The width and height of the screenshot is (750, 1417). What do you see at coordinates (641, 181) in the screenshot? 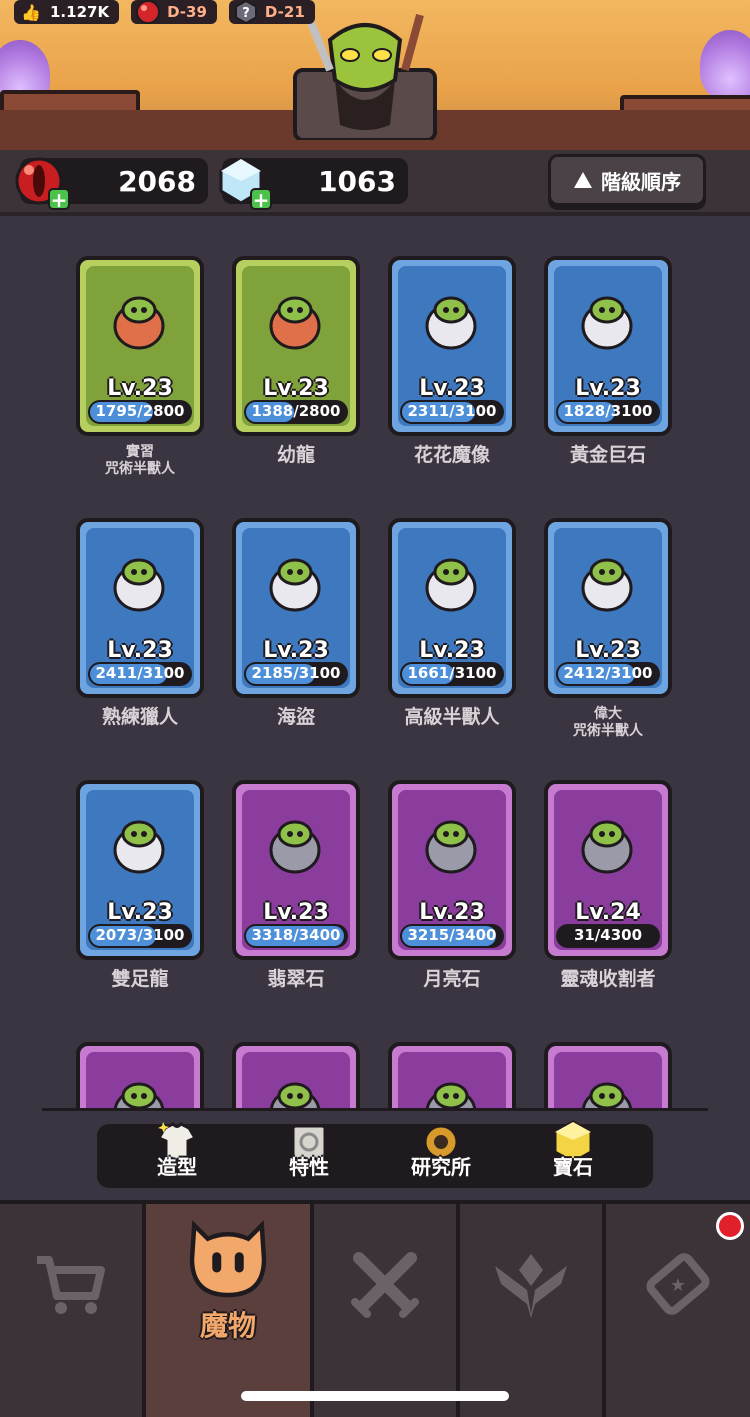
I see `sort-order-label: 階級順序` at bounding box center [641, 181].